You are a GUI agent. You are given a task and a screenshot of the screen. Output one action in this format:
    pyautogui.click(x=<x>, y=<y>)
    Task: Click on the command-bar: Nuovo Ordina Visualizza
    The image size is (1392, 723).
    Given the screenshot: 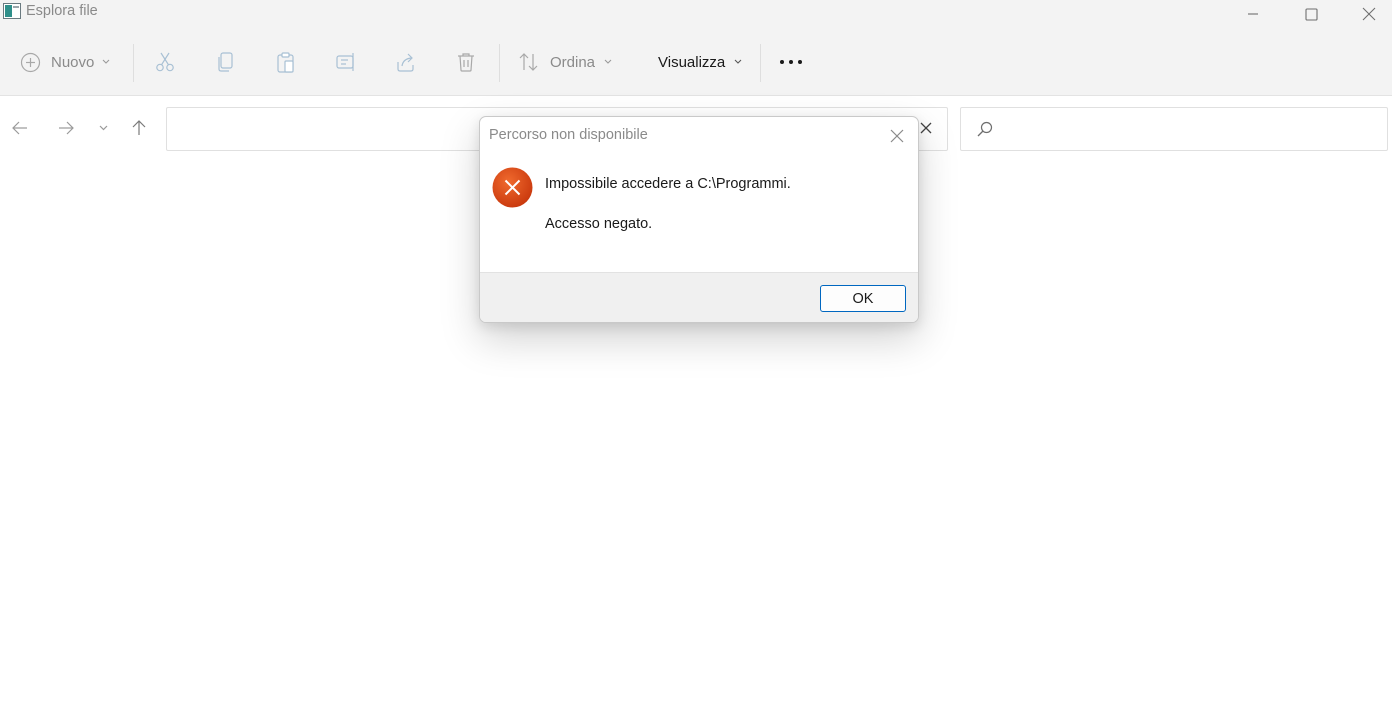 What is the action you would take?
    pyautogui.click(x=696, y=62)
    